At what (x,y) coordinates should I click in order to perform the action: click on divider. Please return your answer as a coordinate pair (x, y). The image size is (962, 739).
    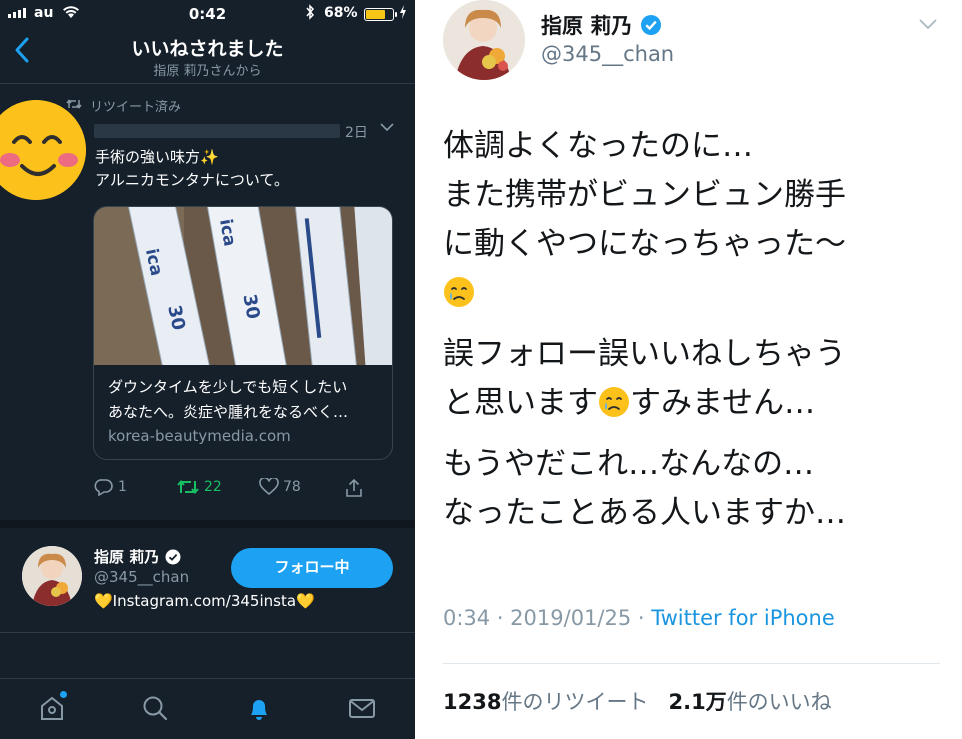
    Looking at the image, I should click on (691, 663).